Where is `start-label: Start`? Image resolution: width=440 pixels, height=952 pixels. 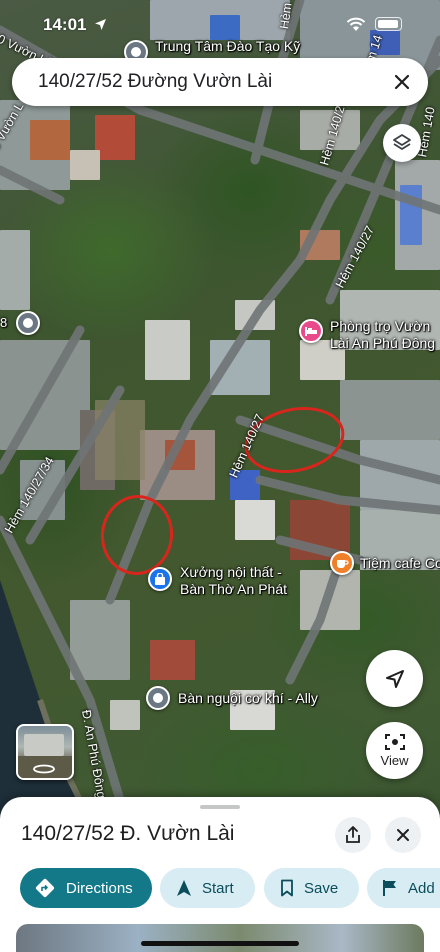 start-label: Start is located at coordinates (218, 888).